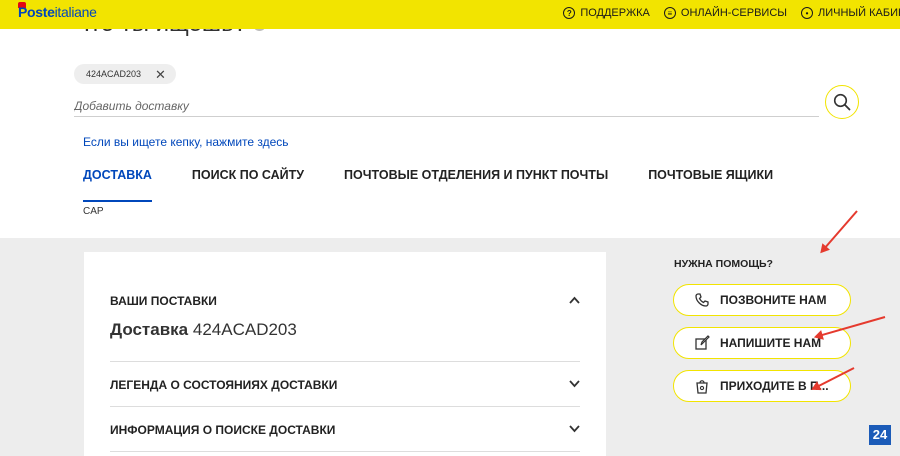 This screenshot has height=456, width=900. I want to click on call-us-button: ПОЗВОНИТЕ НАМ, so click(762, 300).